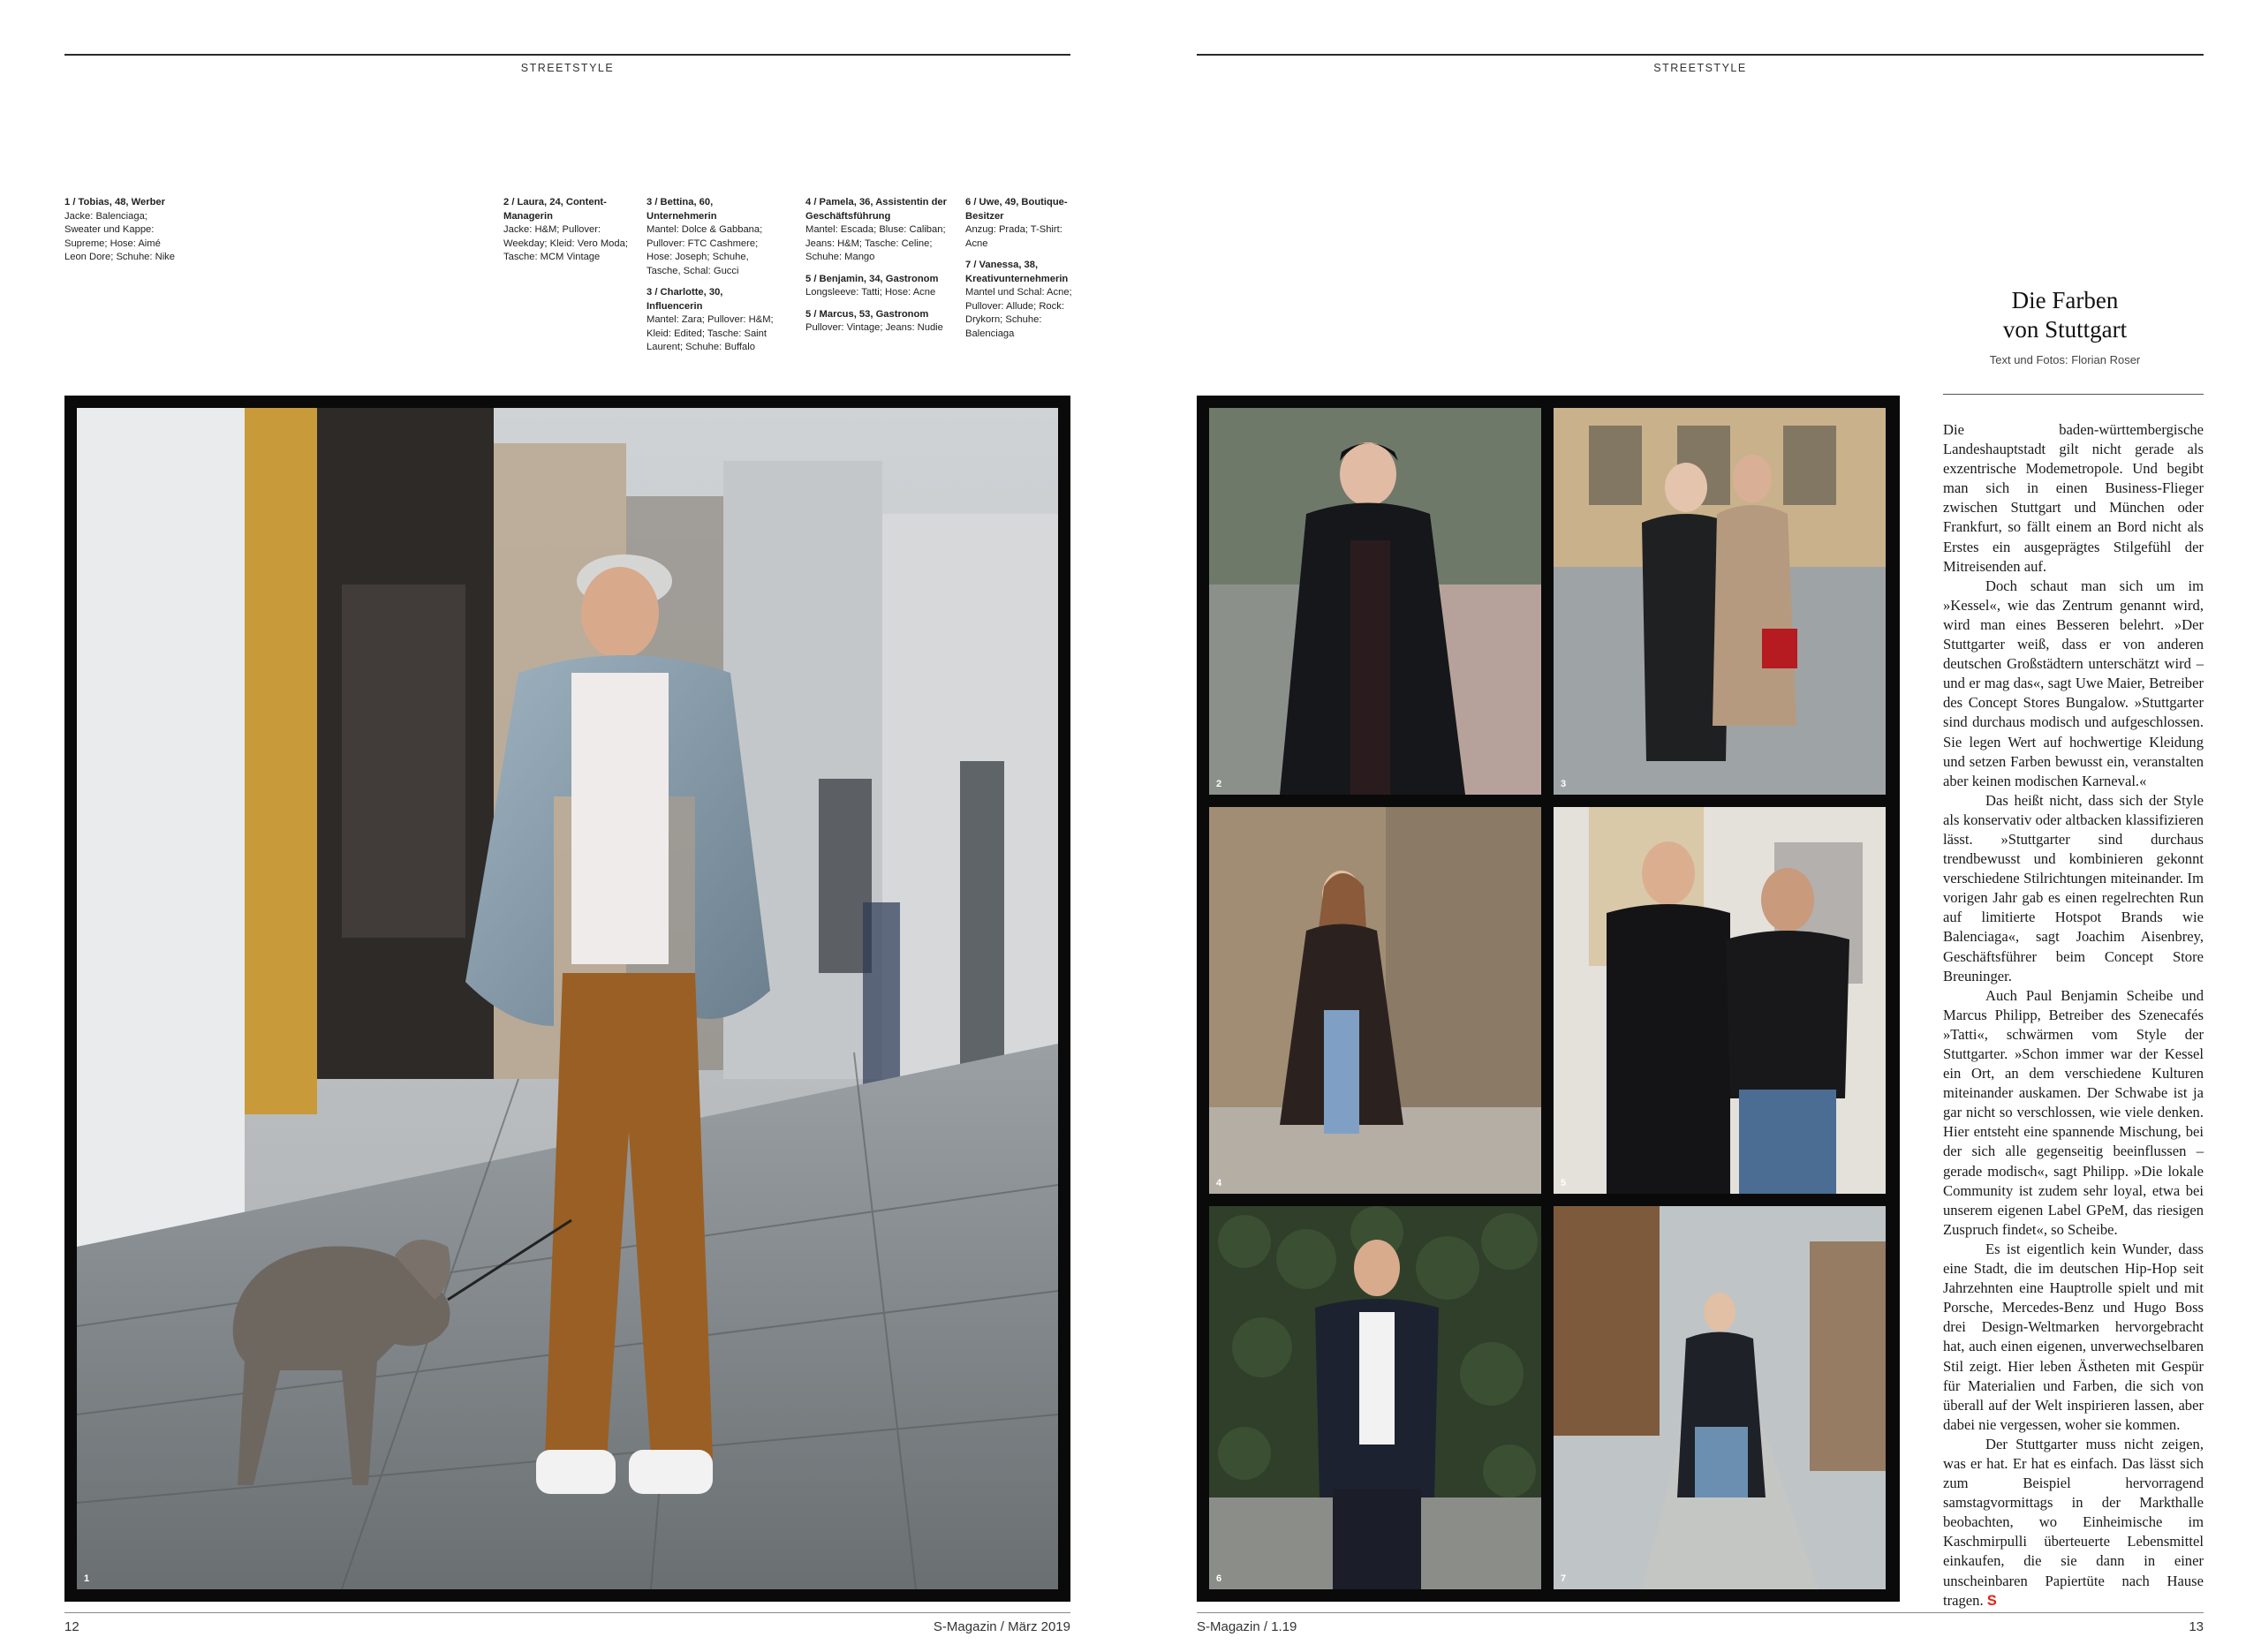 Image resolution: width=2261 pixels, height=1652 pixels. What do you see at coordinates (1564, 1183) in the screenshot?
I see `photo-number: 5` at bounding box center [1564, 1183].